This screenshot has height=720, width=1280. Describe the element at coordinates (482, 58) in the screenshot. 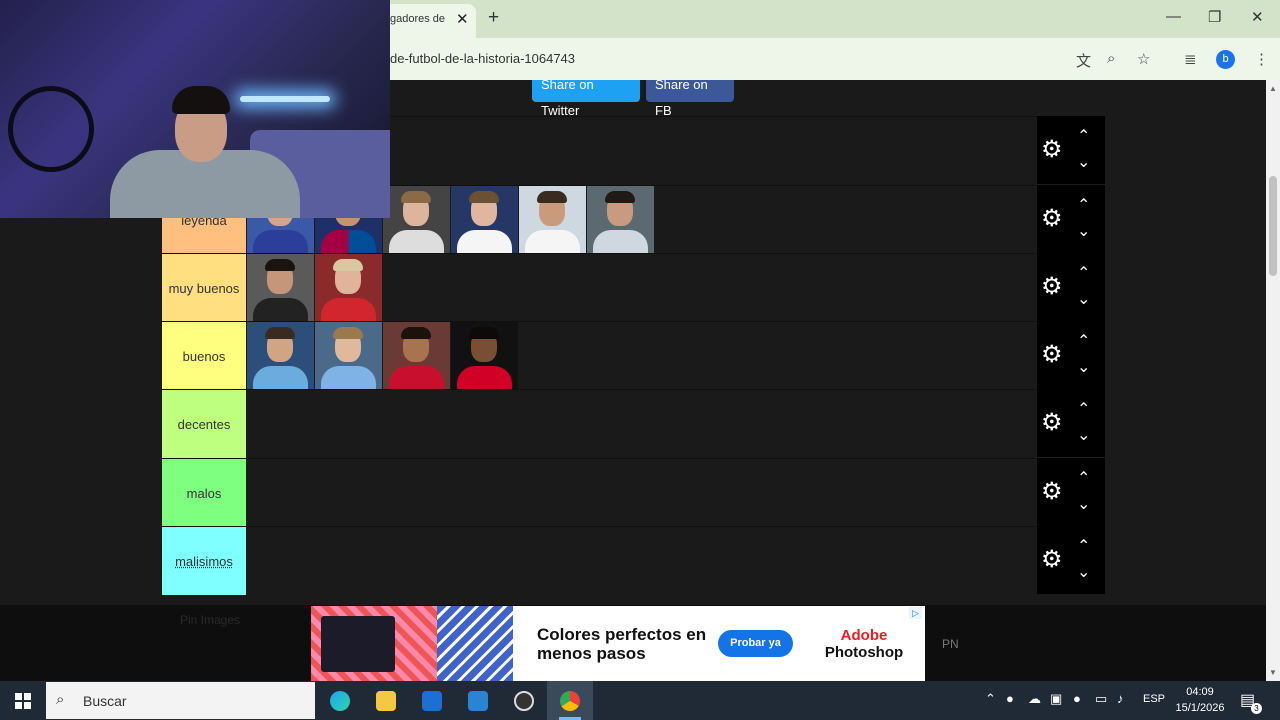

I see `address-bar: de-futbol-de-la-historia-1064743` at that location.